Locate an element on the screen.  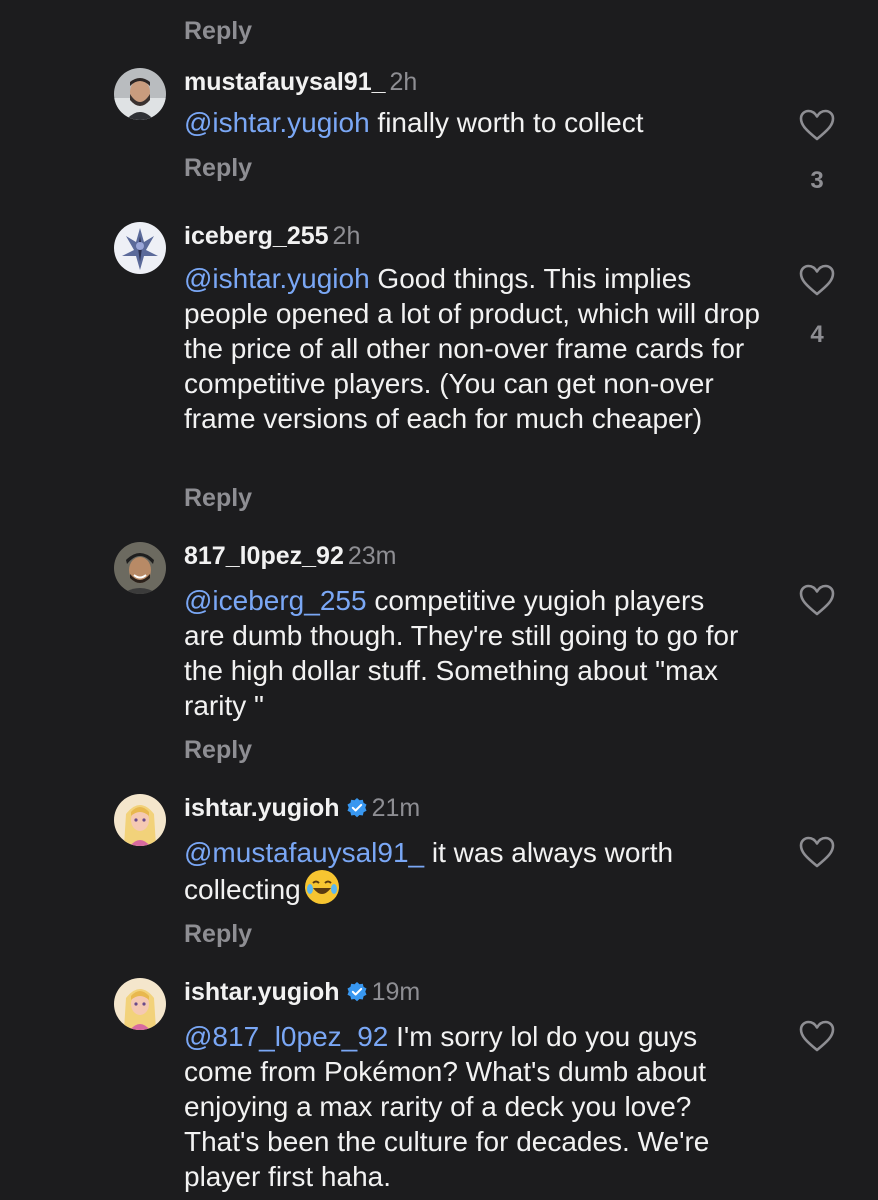
avatar-anime-character-icon is located at coordinates (140, 248).